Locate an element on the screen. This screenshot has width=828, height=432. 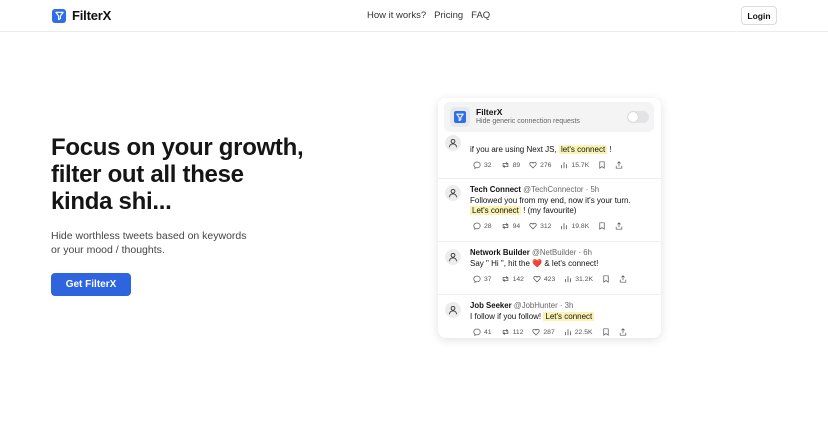
tweet-text-part: ! is located at coordinates (610, 149).